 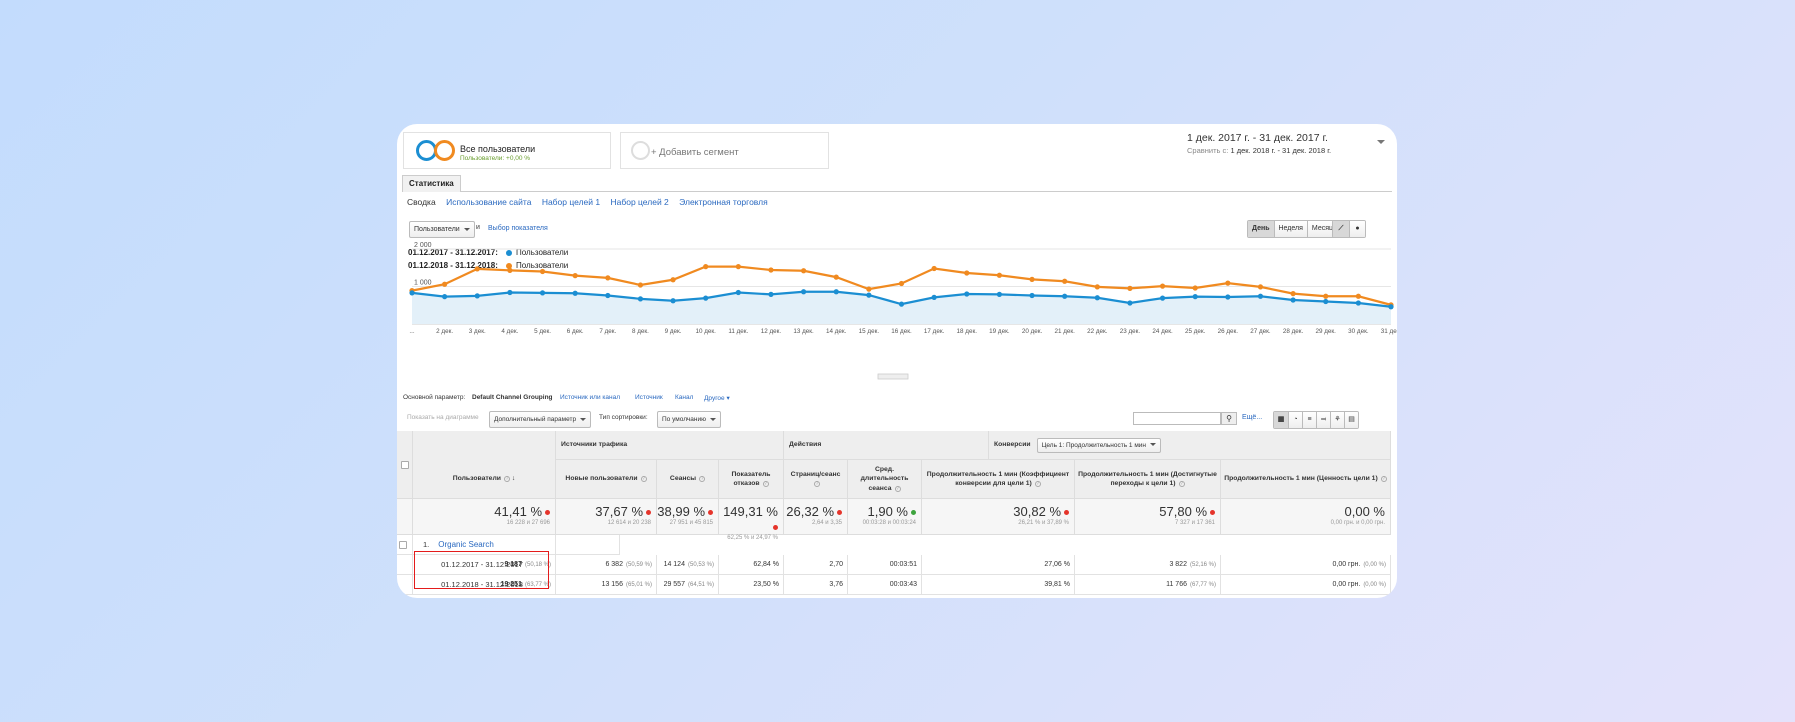 I want to click on total-sessions: 38,99 % 27 951 и 45 815, so click(x=688, y=517).